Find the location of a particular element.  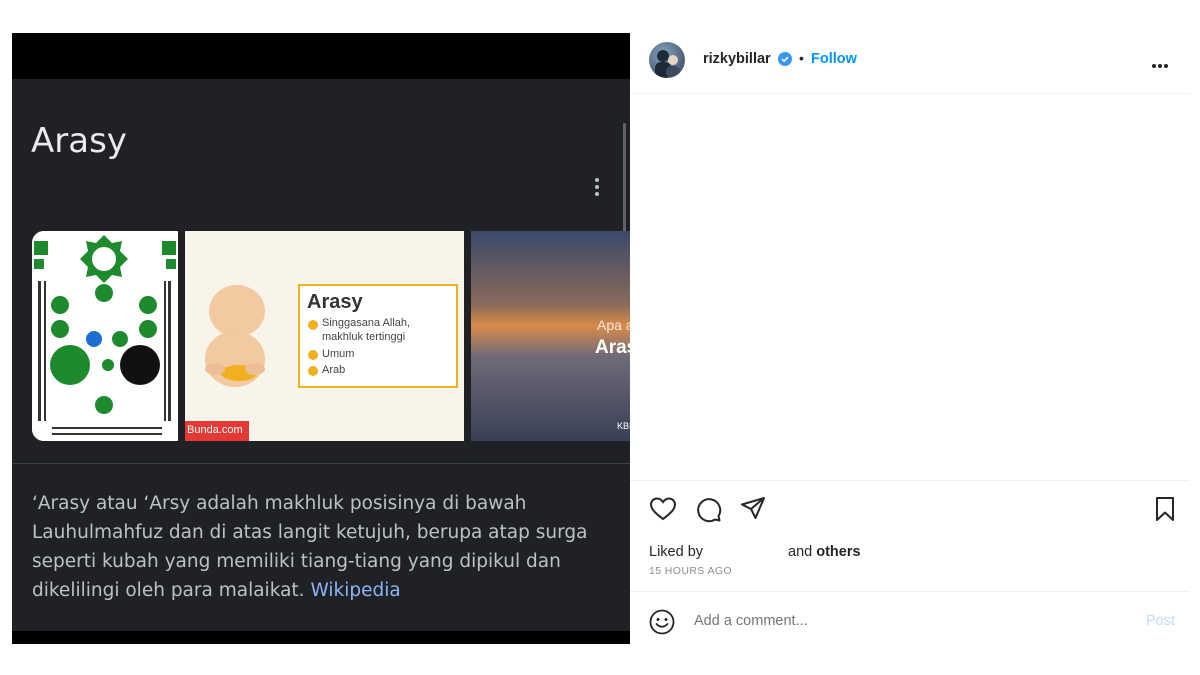

others-label: others is located at coordinates (838, 552).